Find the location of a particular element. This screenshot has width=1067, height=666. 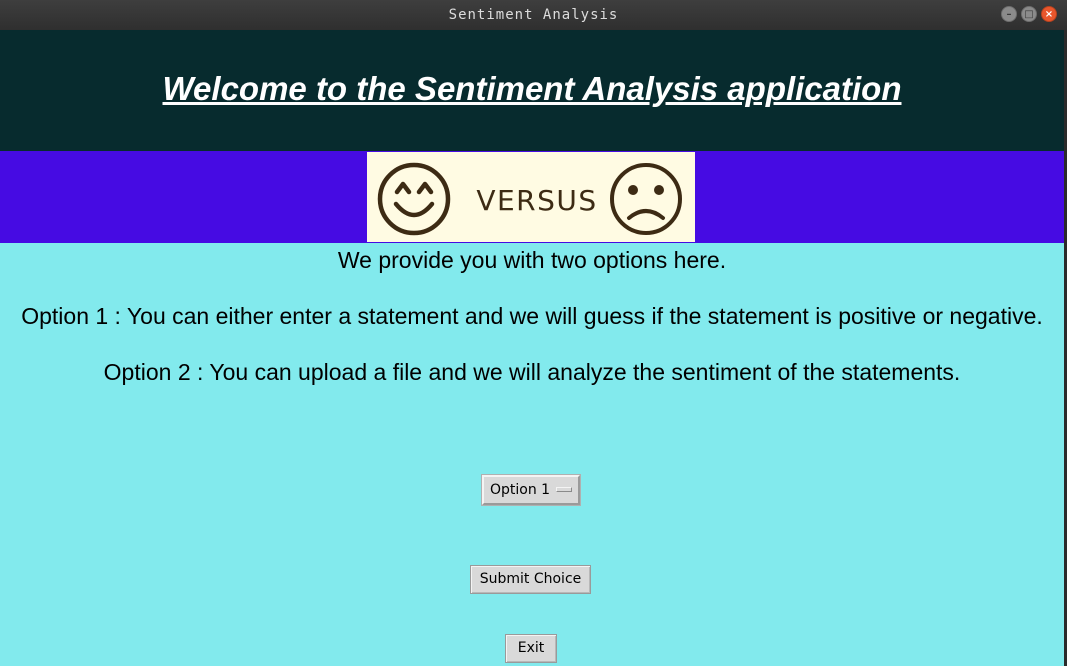

window-title: Sentiment Analysis is located at coordinates (533, 15).